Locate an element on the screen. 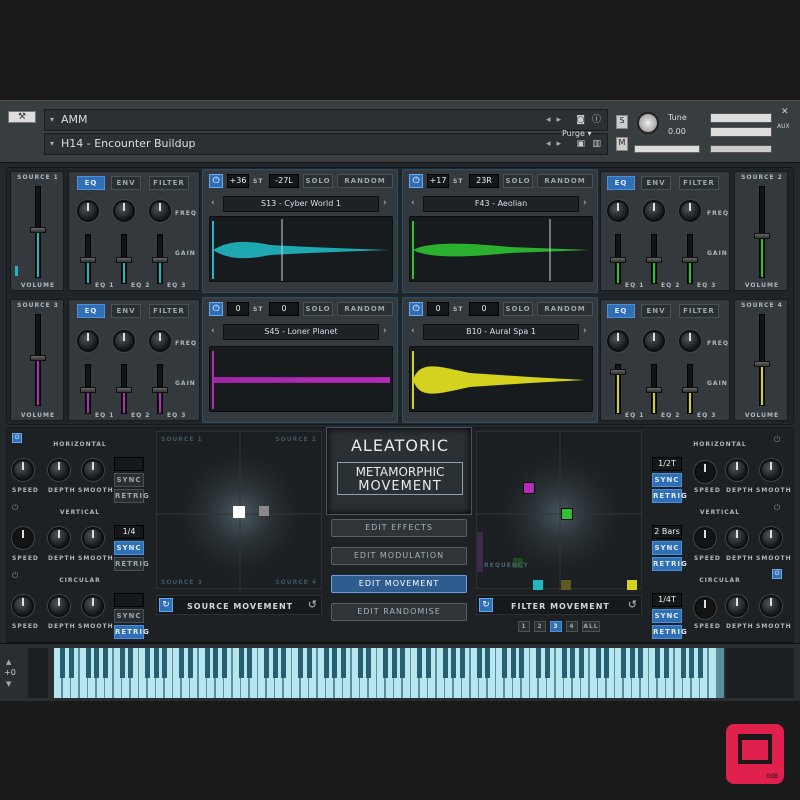 This screenshot has height=800, width=800. source-movement-pad: SOURCE 1 SOURCE 2 SOURCE 3 SOURCE 4 is located at coordinates (239, 510).